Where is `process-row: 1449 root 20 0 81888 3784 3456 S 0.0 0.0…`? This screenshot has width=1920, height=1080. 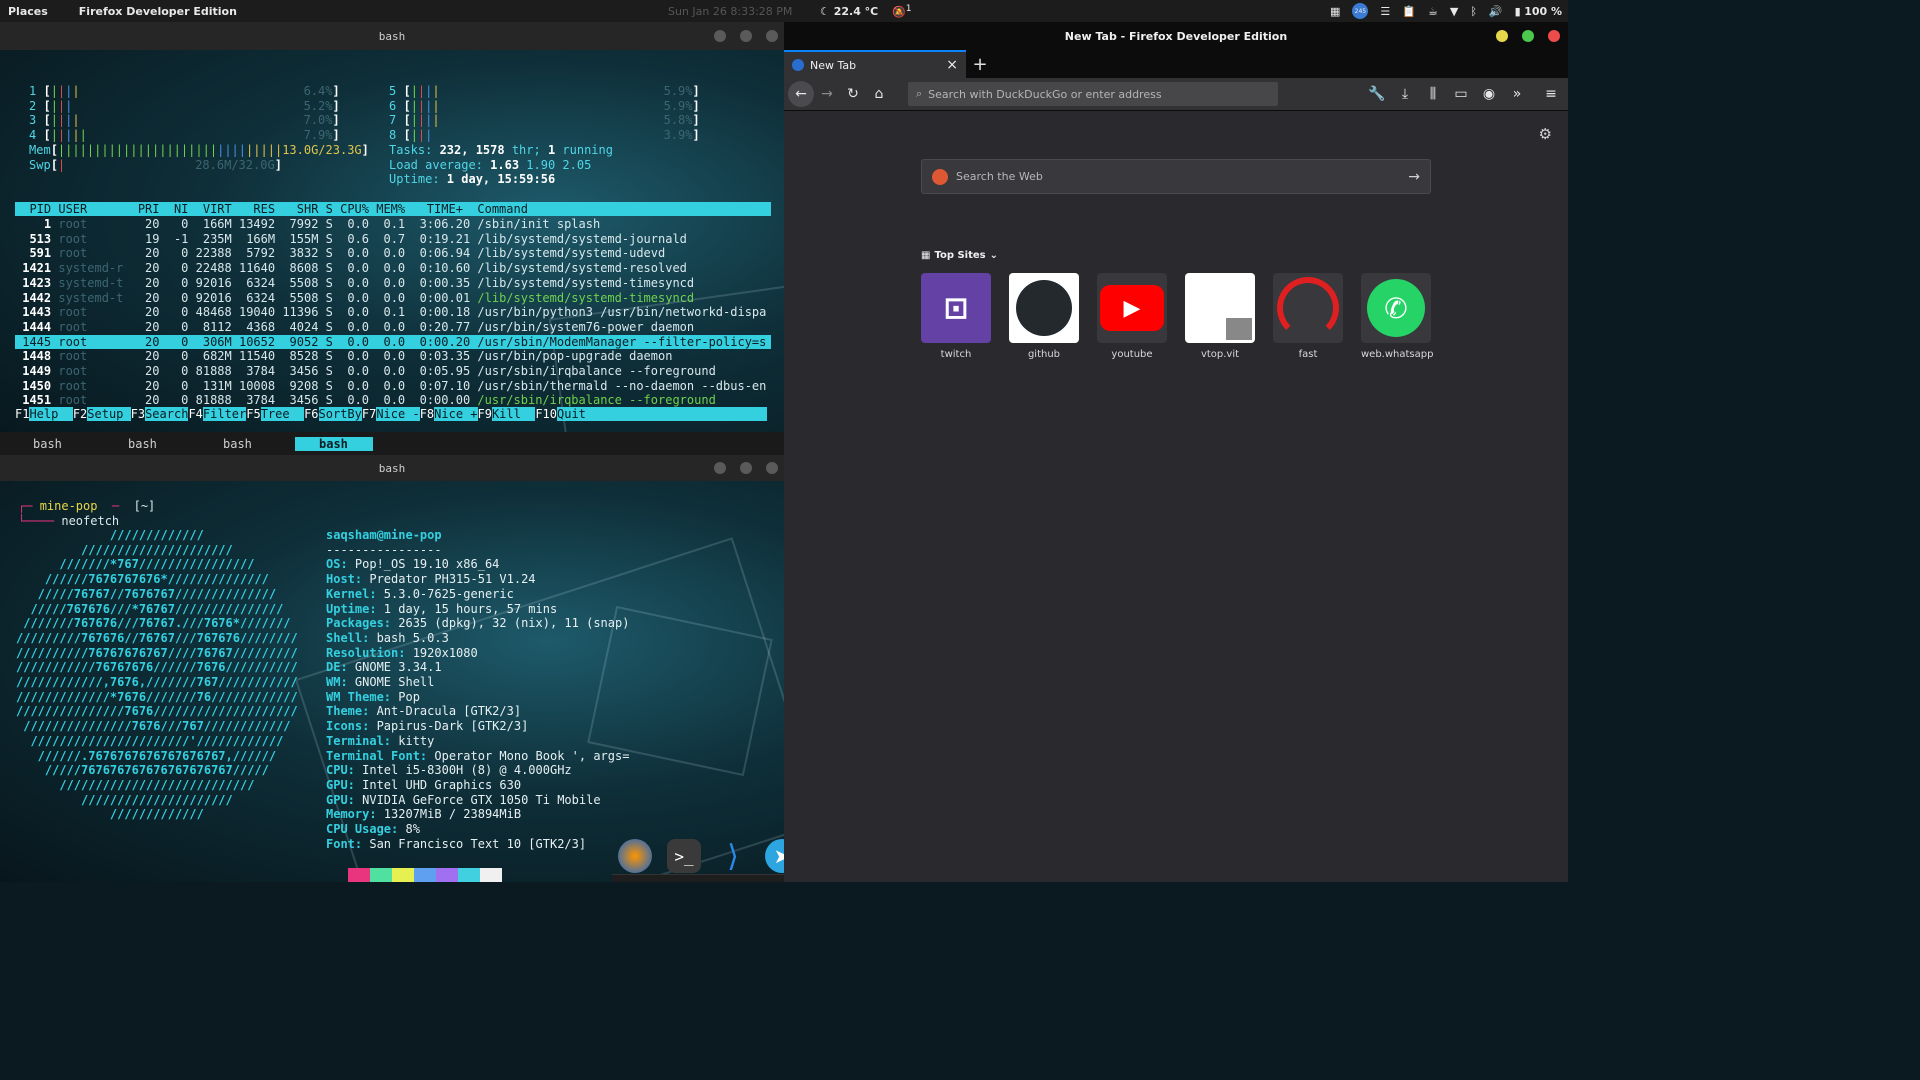
process-row: 1449 root 20 0 81888 3784 3456 S 0.0 0.0… is located at coordinates (365, 371).